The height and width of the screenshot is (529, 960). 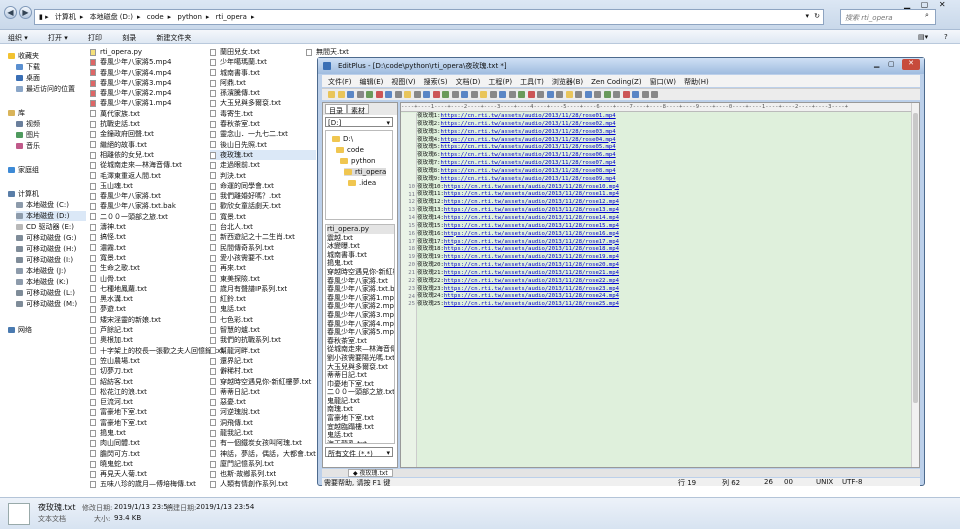 What do you see at coordinates (923, 37) in the screenshot?
I see `view-options-icon: ▤▾` at bounding box center [923, 37].